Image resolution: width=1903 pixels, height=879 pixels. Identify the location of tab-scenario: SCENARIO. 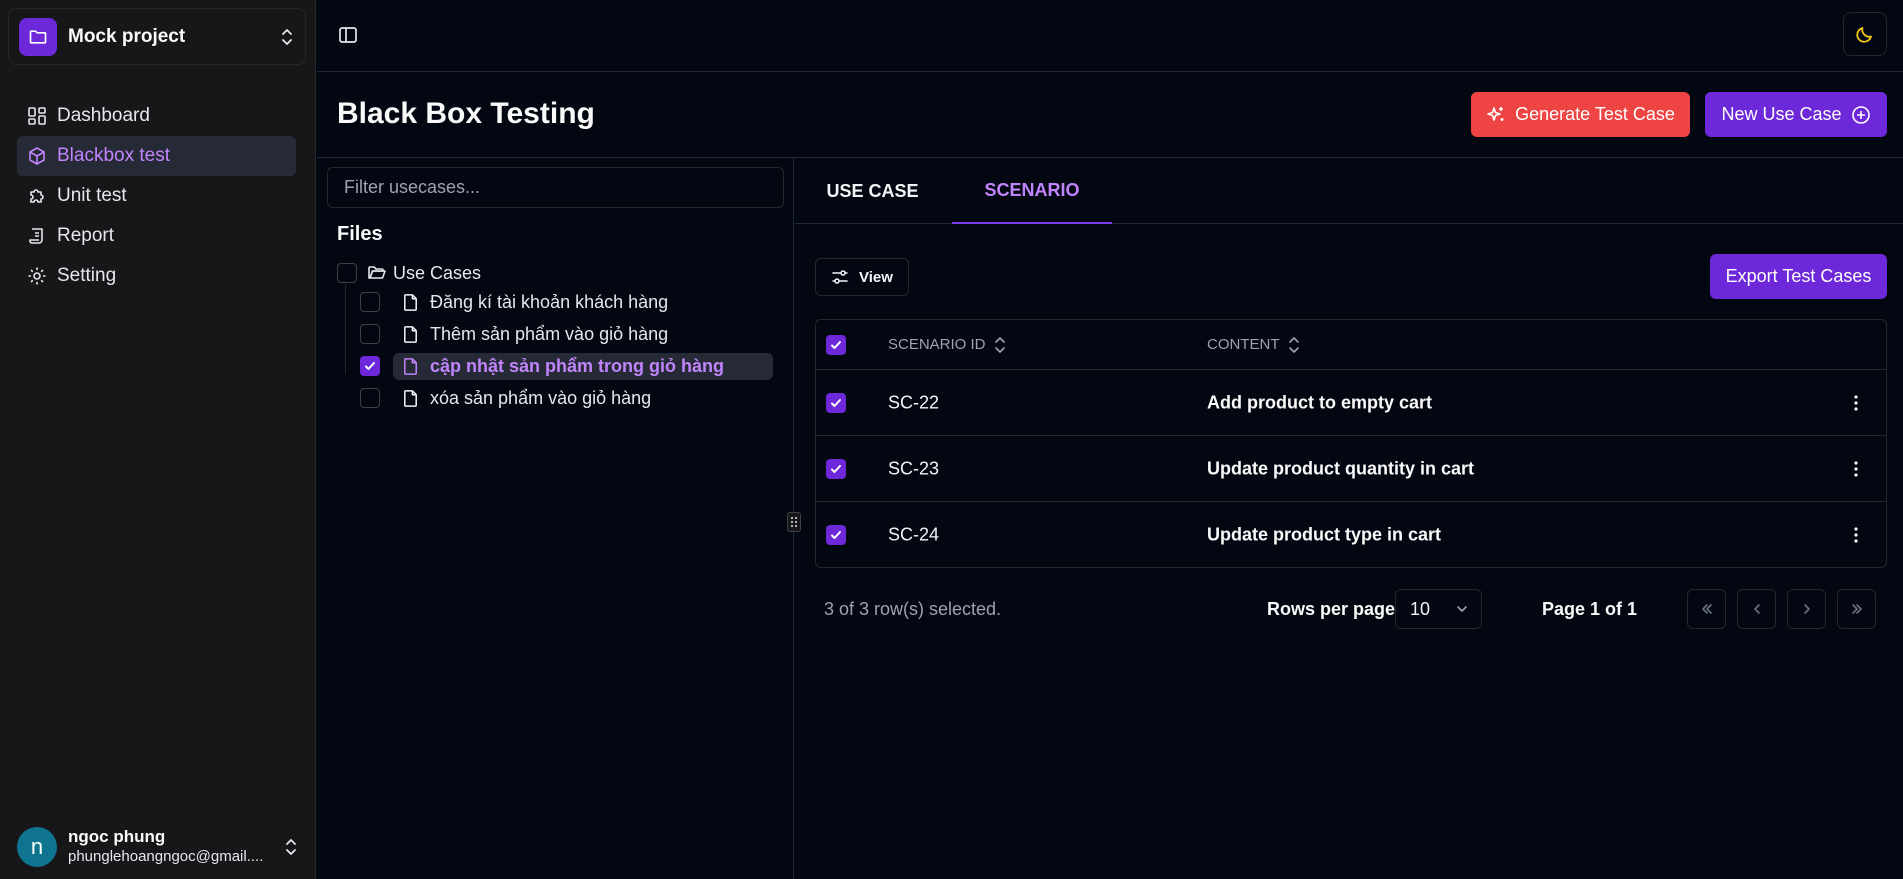
(1032, 191).